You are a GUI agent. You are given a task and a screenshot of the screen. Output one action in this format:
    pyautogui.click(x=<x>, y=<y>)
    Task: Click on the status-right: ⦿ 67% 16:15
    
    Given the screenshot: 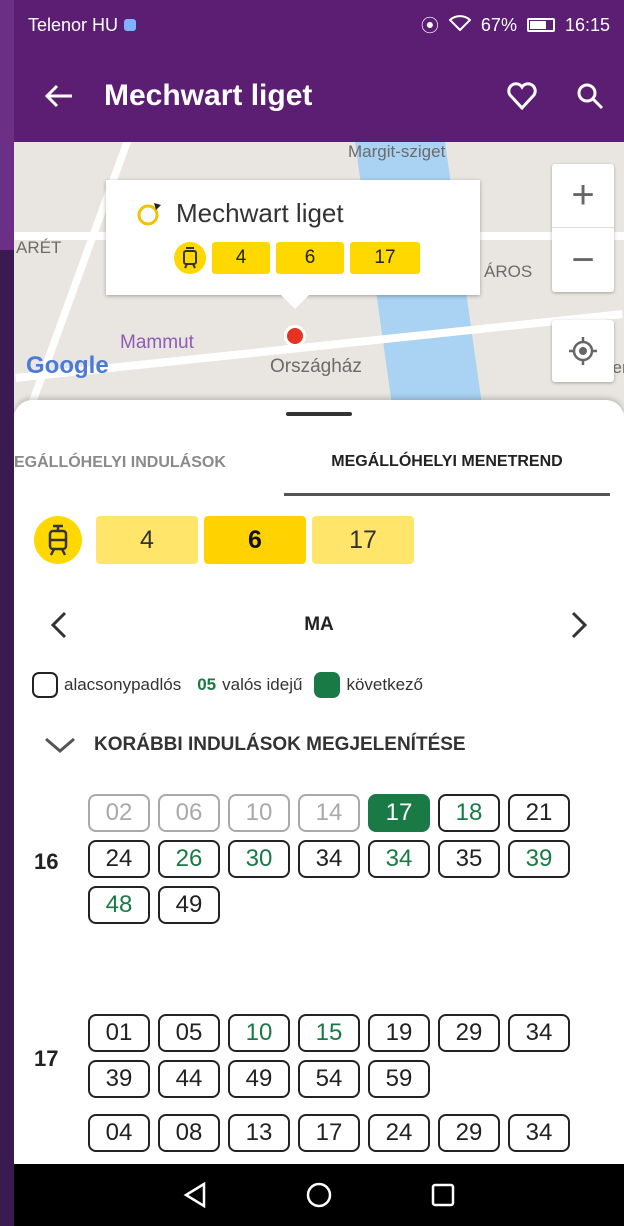 What is the action you would take?
    pyautogui.click(x=515, y=25)
    